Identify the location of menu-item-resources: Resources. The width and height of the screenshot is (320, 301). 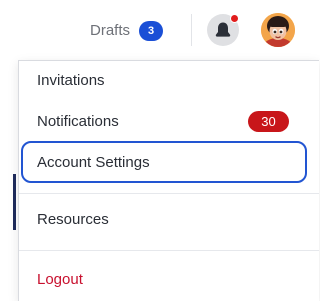
(73, 220).